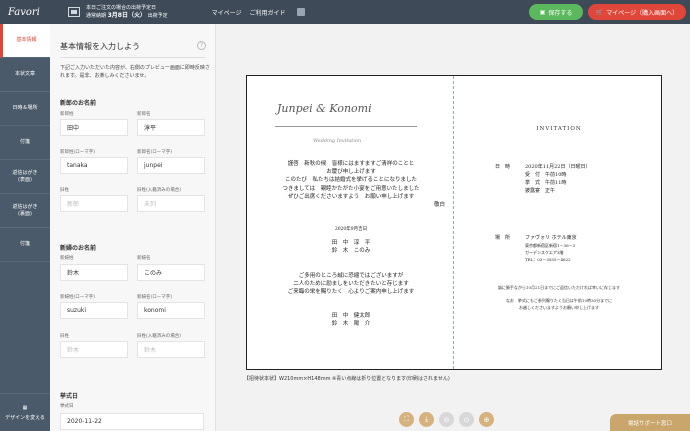 The width and height of the screenshot is (690, 431). Describe the element at coordinates (64, 336) in the screenshot. I see `bride-old-sei-label: 旧姓` at that location.